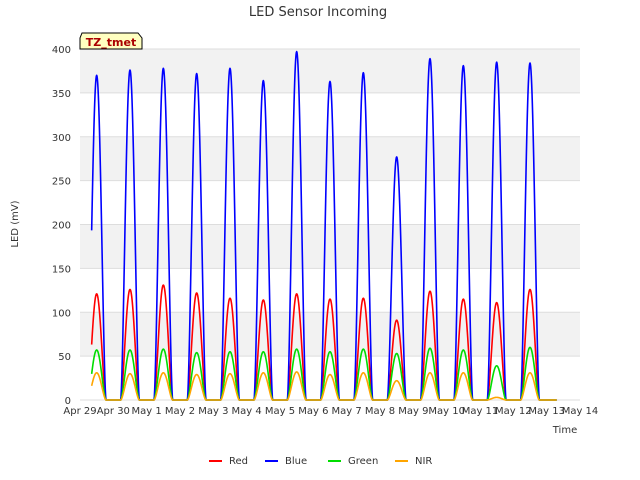 The image size is (640, 480). I want to click on tag-box: TZ_tmet, so click(111, 41).